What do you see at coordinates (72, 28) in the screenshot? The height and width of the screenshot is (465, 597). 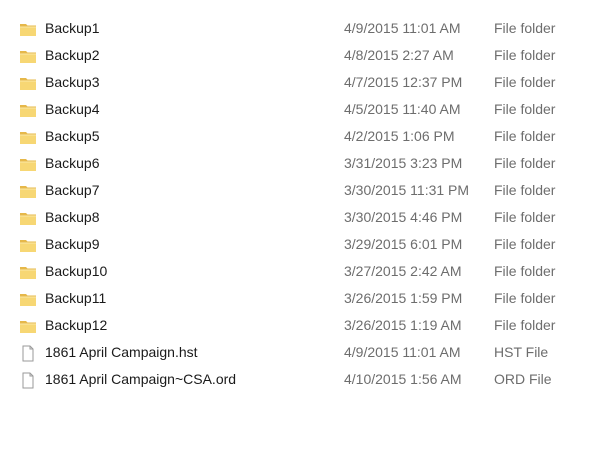 I see `file-name: Backup1` at bounding box center [72, 28].